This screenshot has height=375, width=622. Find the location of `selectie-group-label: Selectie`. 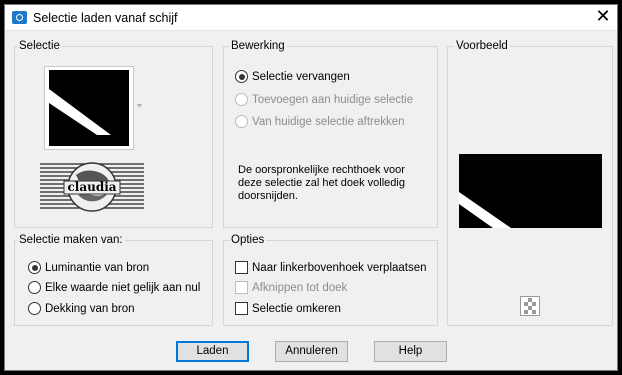

selectie-group-label: Selectie is located at coordinates (39, 46).